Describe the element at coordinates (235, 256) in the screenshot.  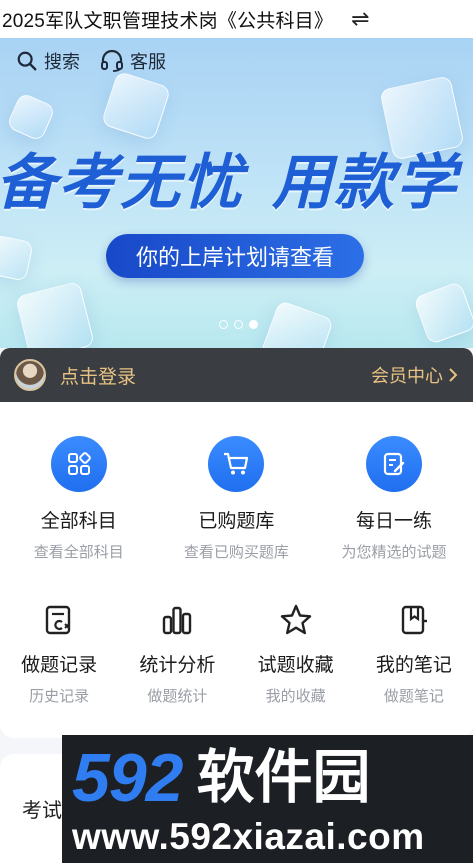
I see `banner-plan-pill: 你的上岸计划请查看` at that location.